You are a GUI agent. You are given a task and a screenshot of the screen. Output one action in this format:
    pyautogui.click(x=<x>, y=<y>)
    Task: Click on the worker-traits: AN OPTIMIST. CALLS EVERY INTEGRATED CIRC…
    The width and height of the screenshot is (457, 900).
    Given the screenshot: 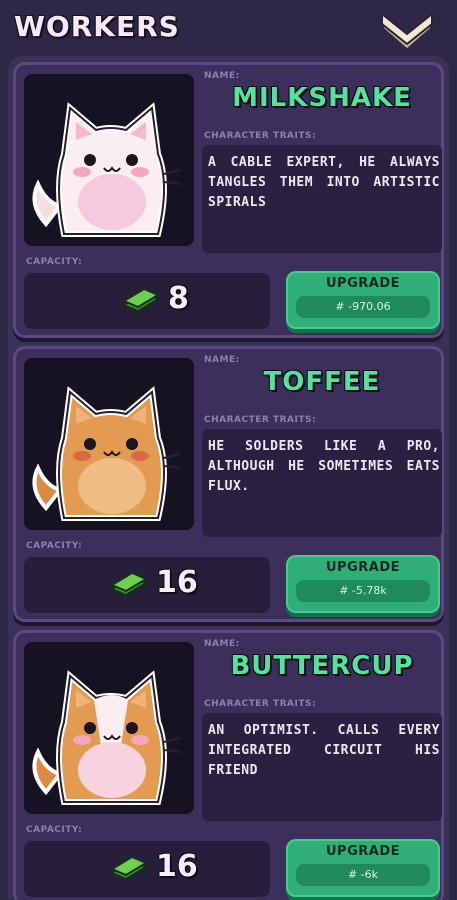 What is the action you would take?
    pyautogui.click(x=324, y=750)
    